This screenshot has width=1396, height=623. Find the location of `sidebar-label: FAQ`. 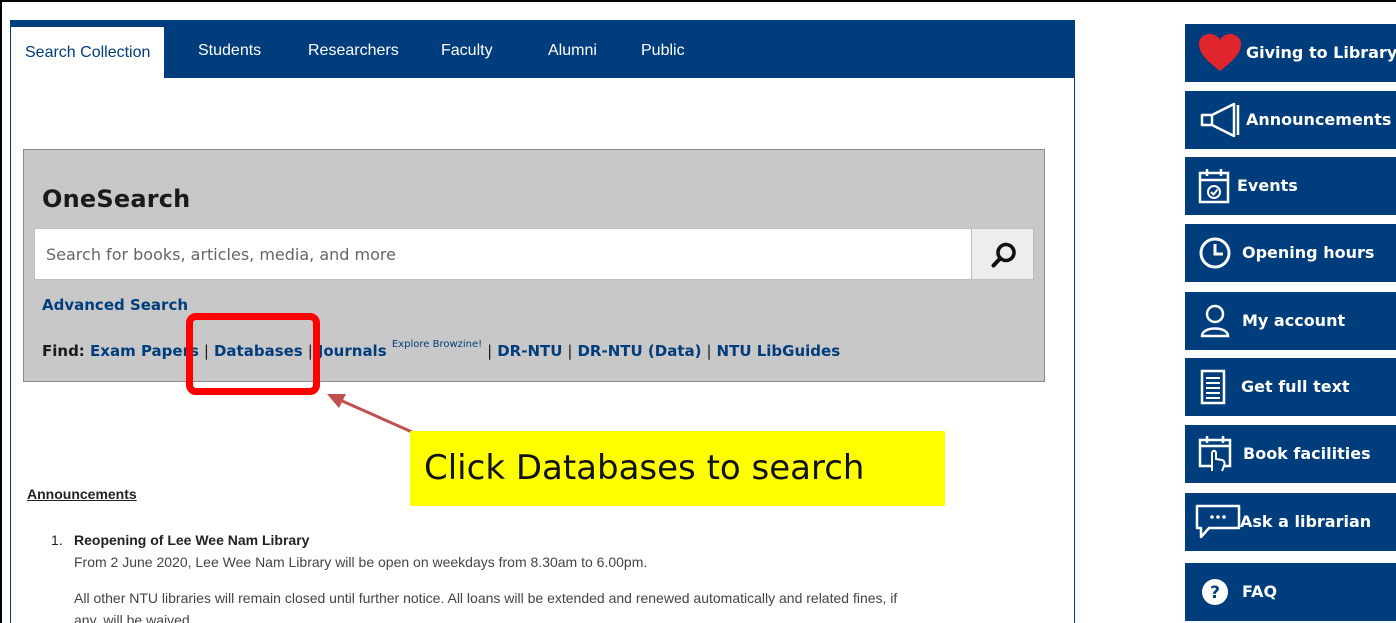

sidebar-label: FAQ is located at coordinates (1260, 591).